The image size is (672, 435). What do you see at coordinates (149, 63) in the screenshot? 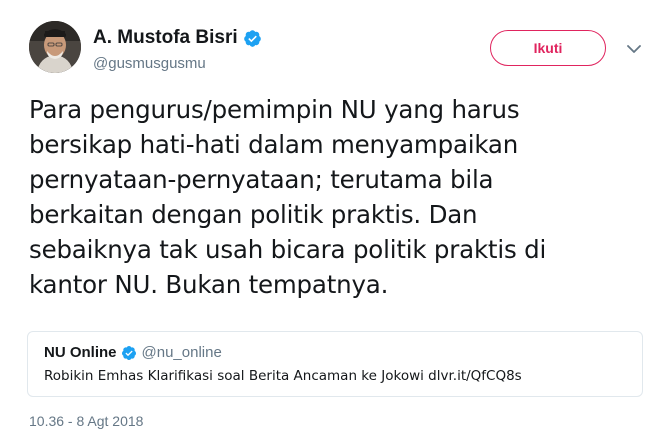
I see `author-handle: @gusmusgusmu` at bounding box center [149, 63].